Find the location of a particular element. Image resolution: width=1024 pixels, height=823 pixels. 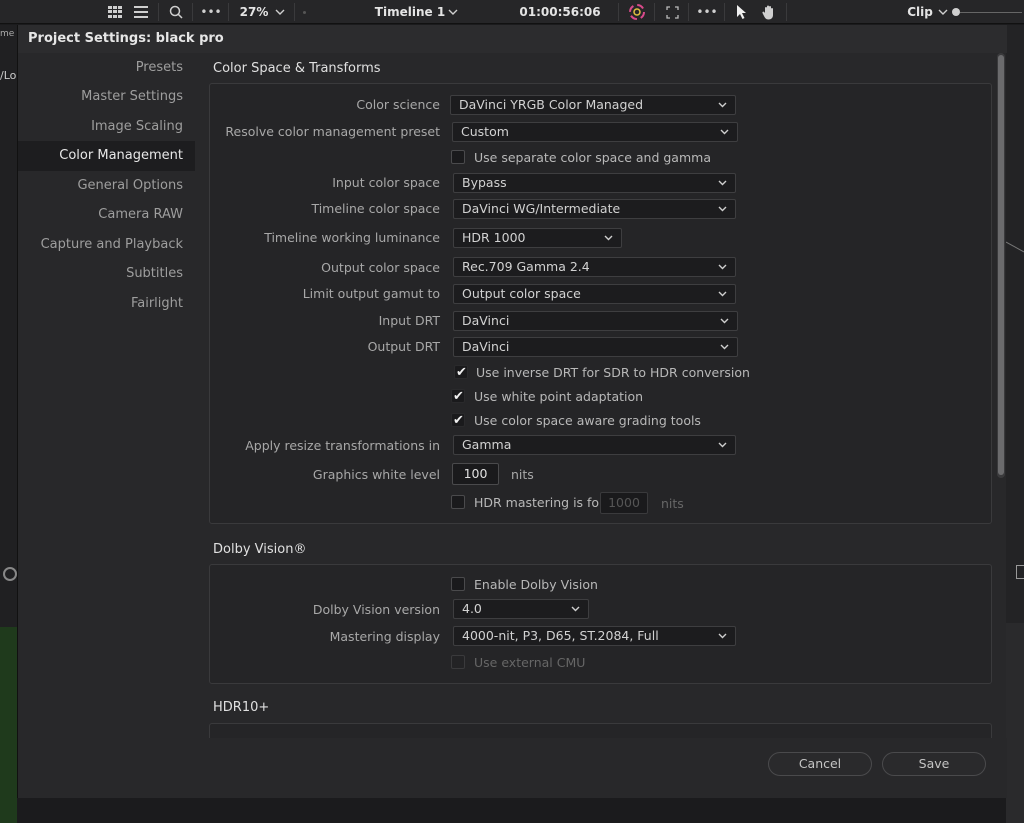

output-drt-dropdown: DaVinci is located at coordinates (595, 347).